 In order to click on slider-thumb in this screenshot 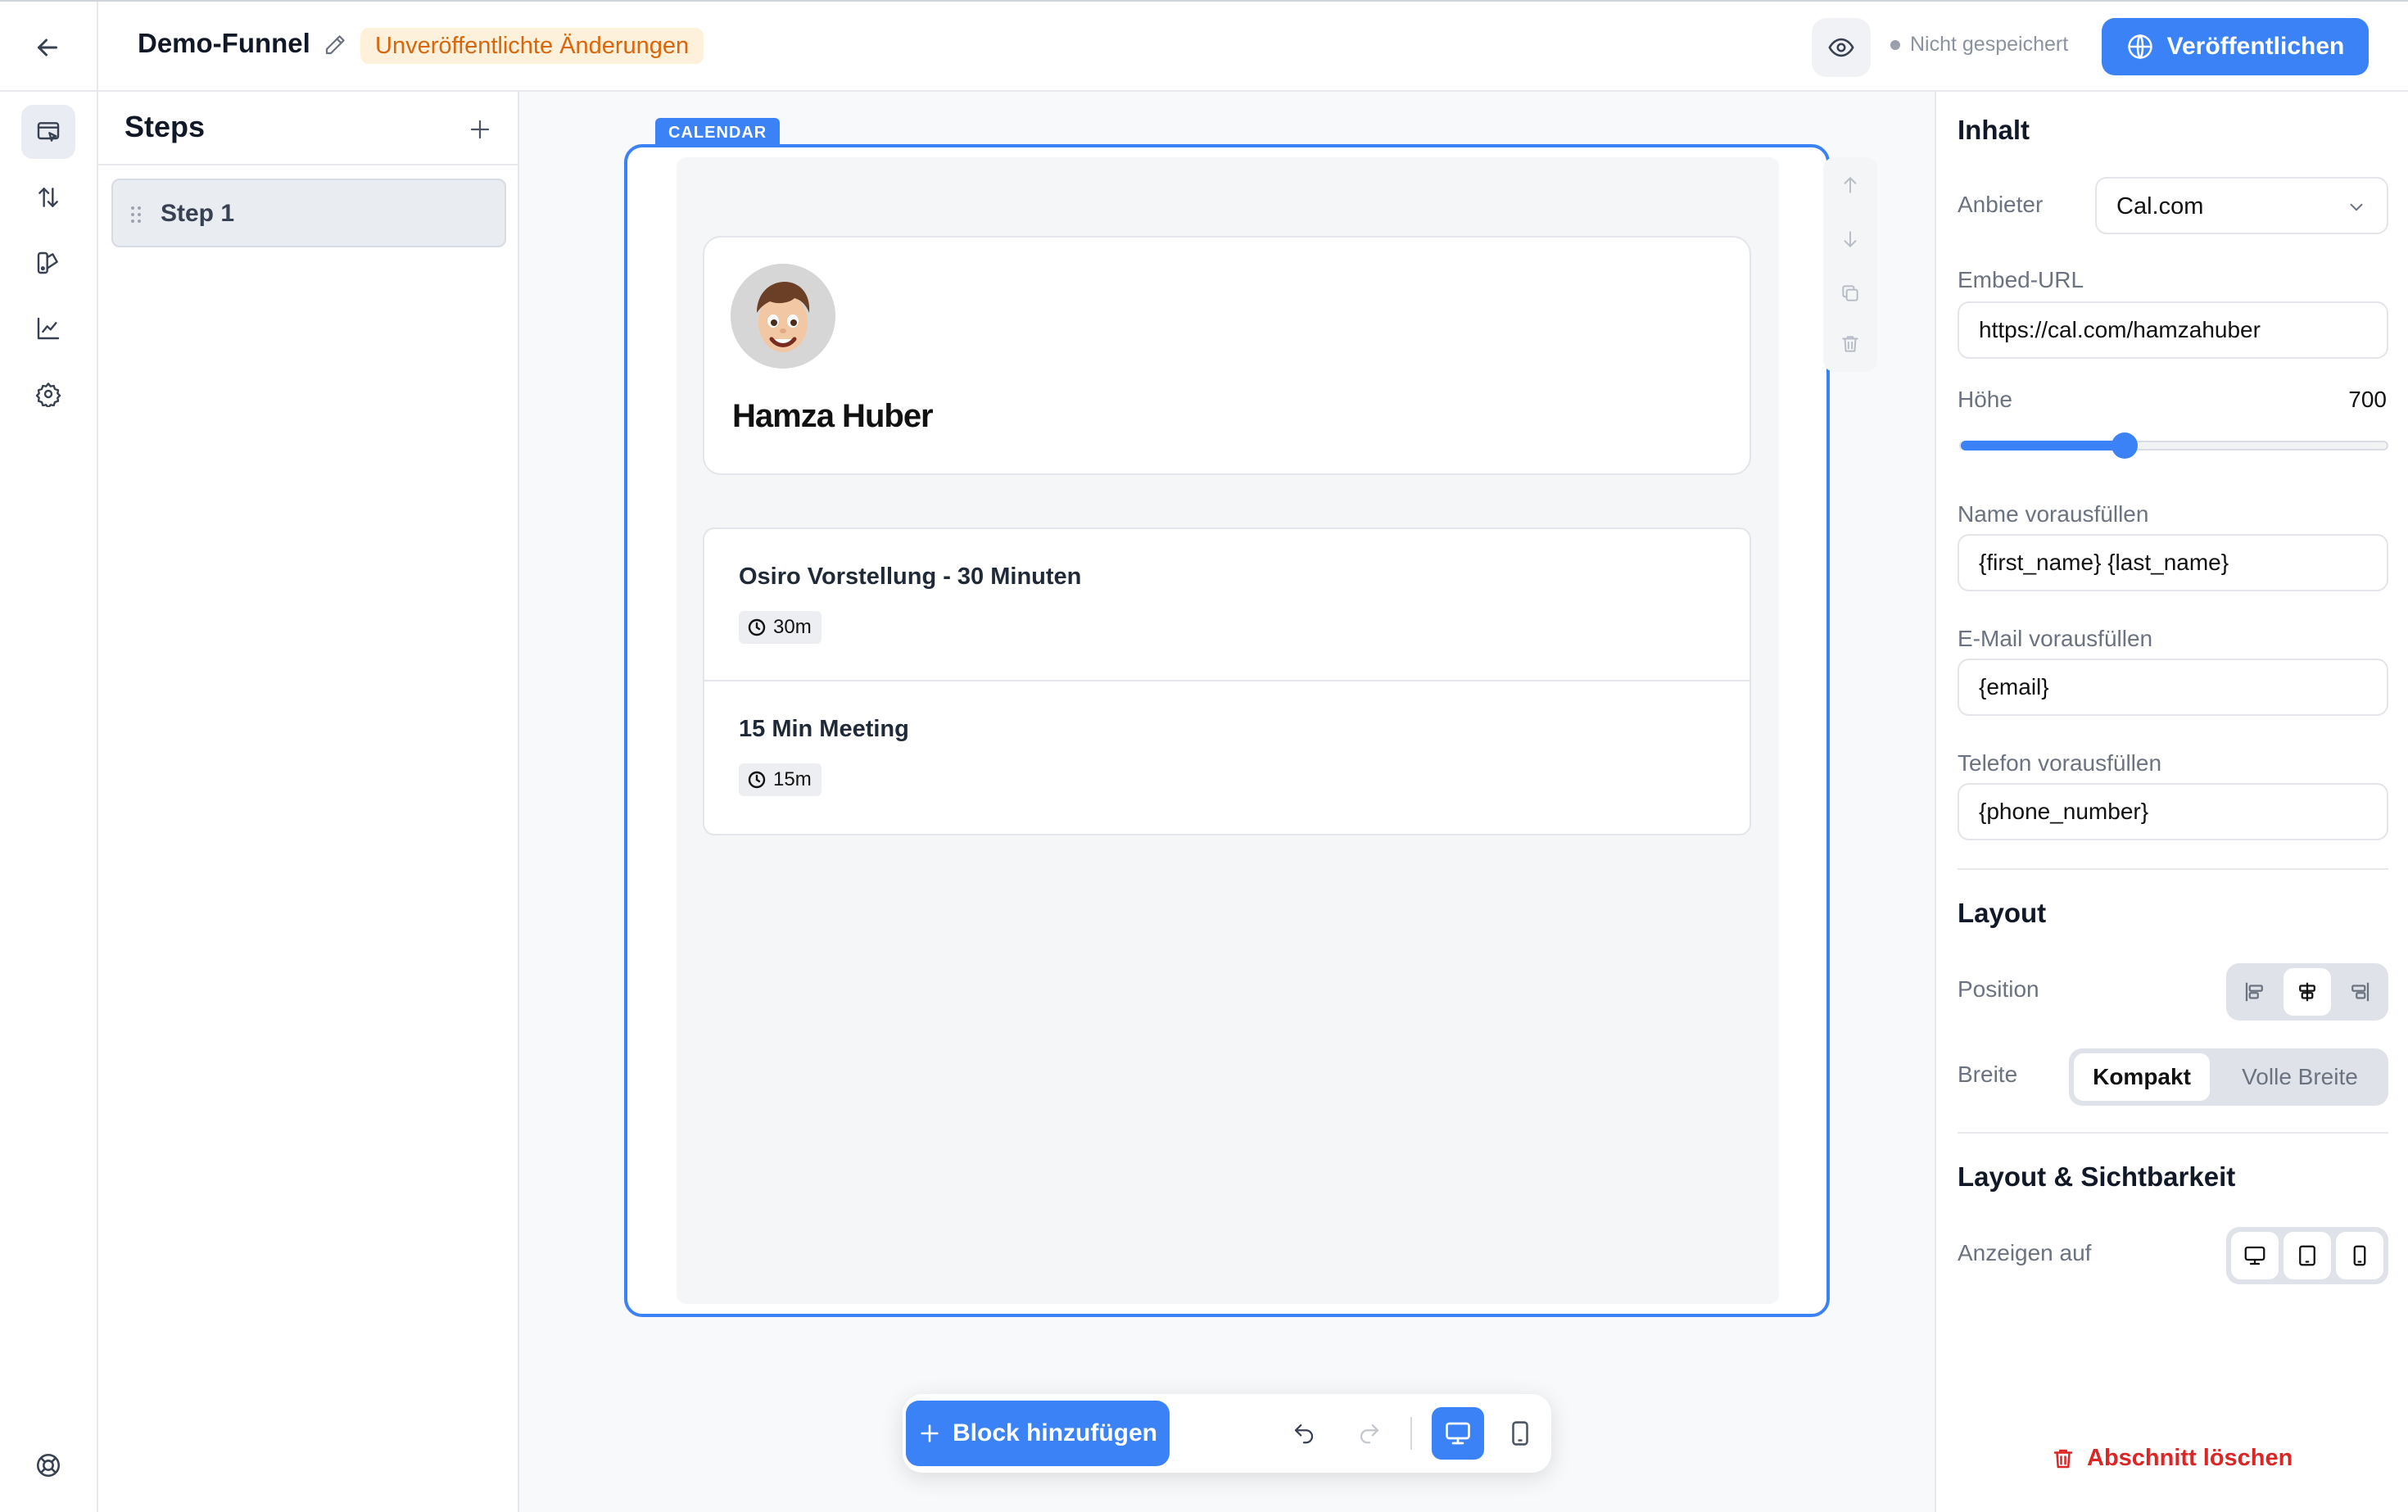, I will do `click(2125, 446)`.